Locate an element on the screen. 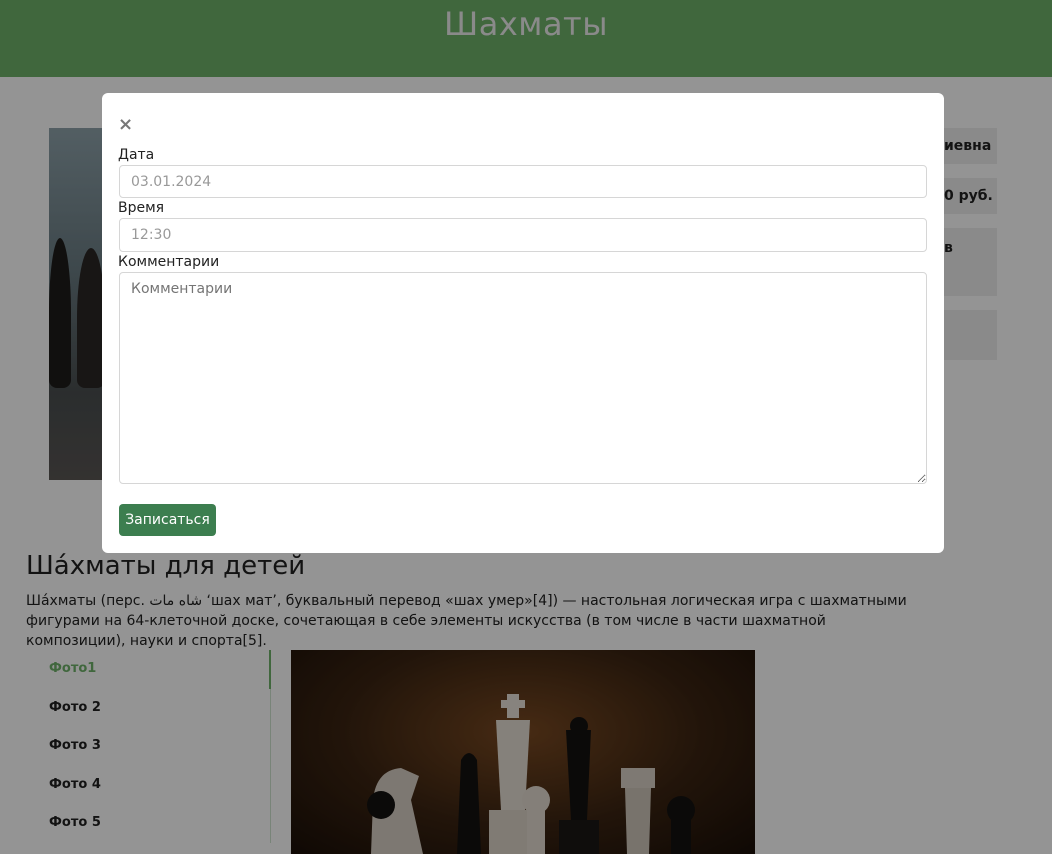 This screenshot has height=854, width=1052. time-input is located at coordinates (523, 235).